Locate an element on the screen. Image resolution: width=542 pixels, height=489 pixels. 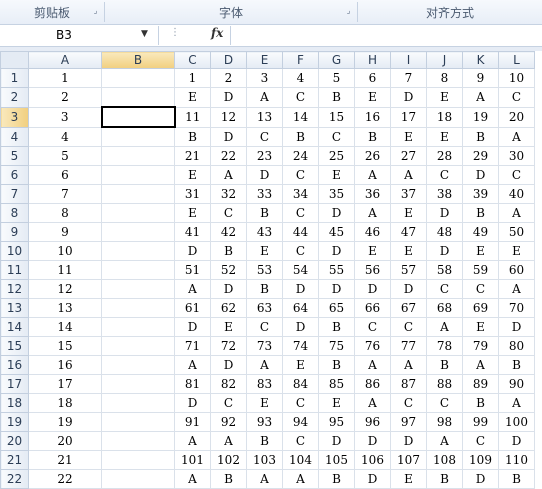
cell-k13: 69 is located at coordinates (480, 308).